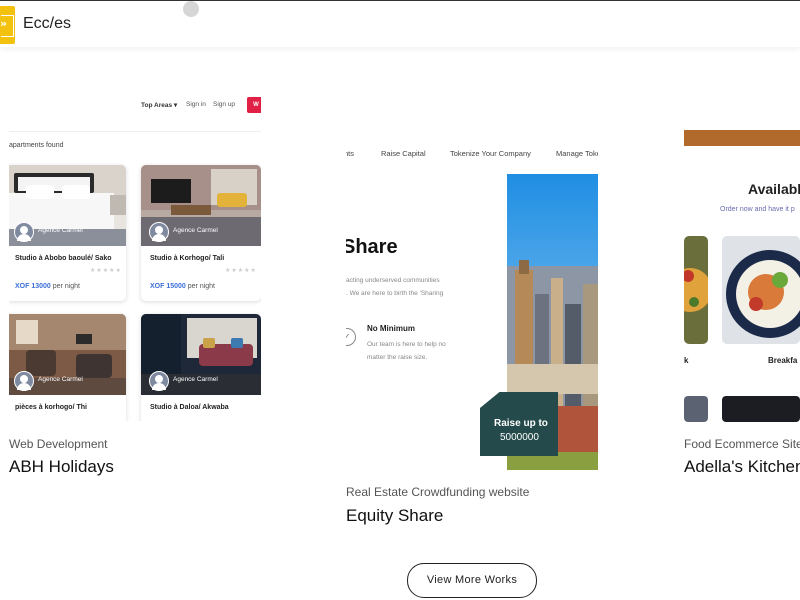  I want to click on nav-link-manage: Manage Toke, so click(577, 153).